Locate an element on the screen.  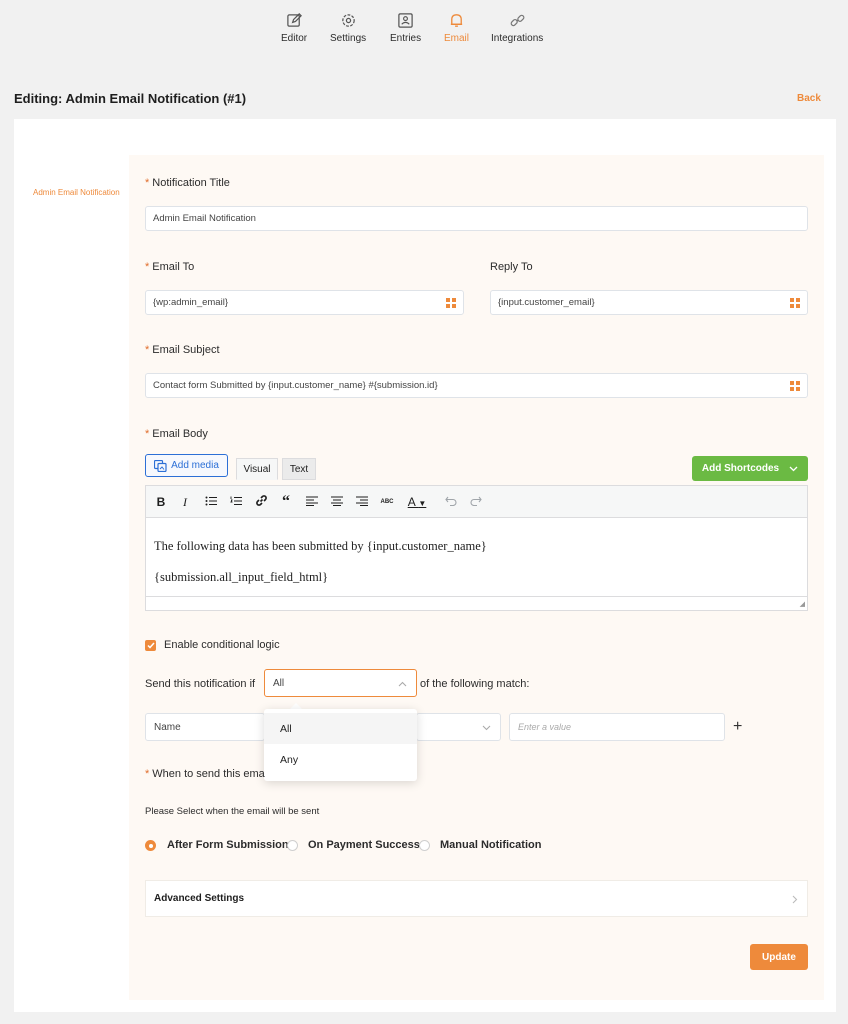
nav-entries-label: Entries is located at coordinates (406, 38).